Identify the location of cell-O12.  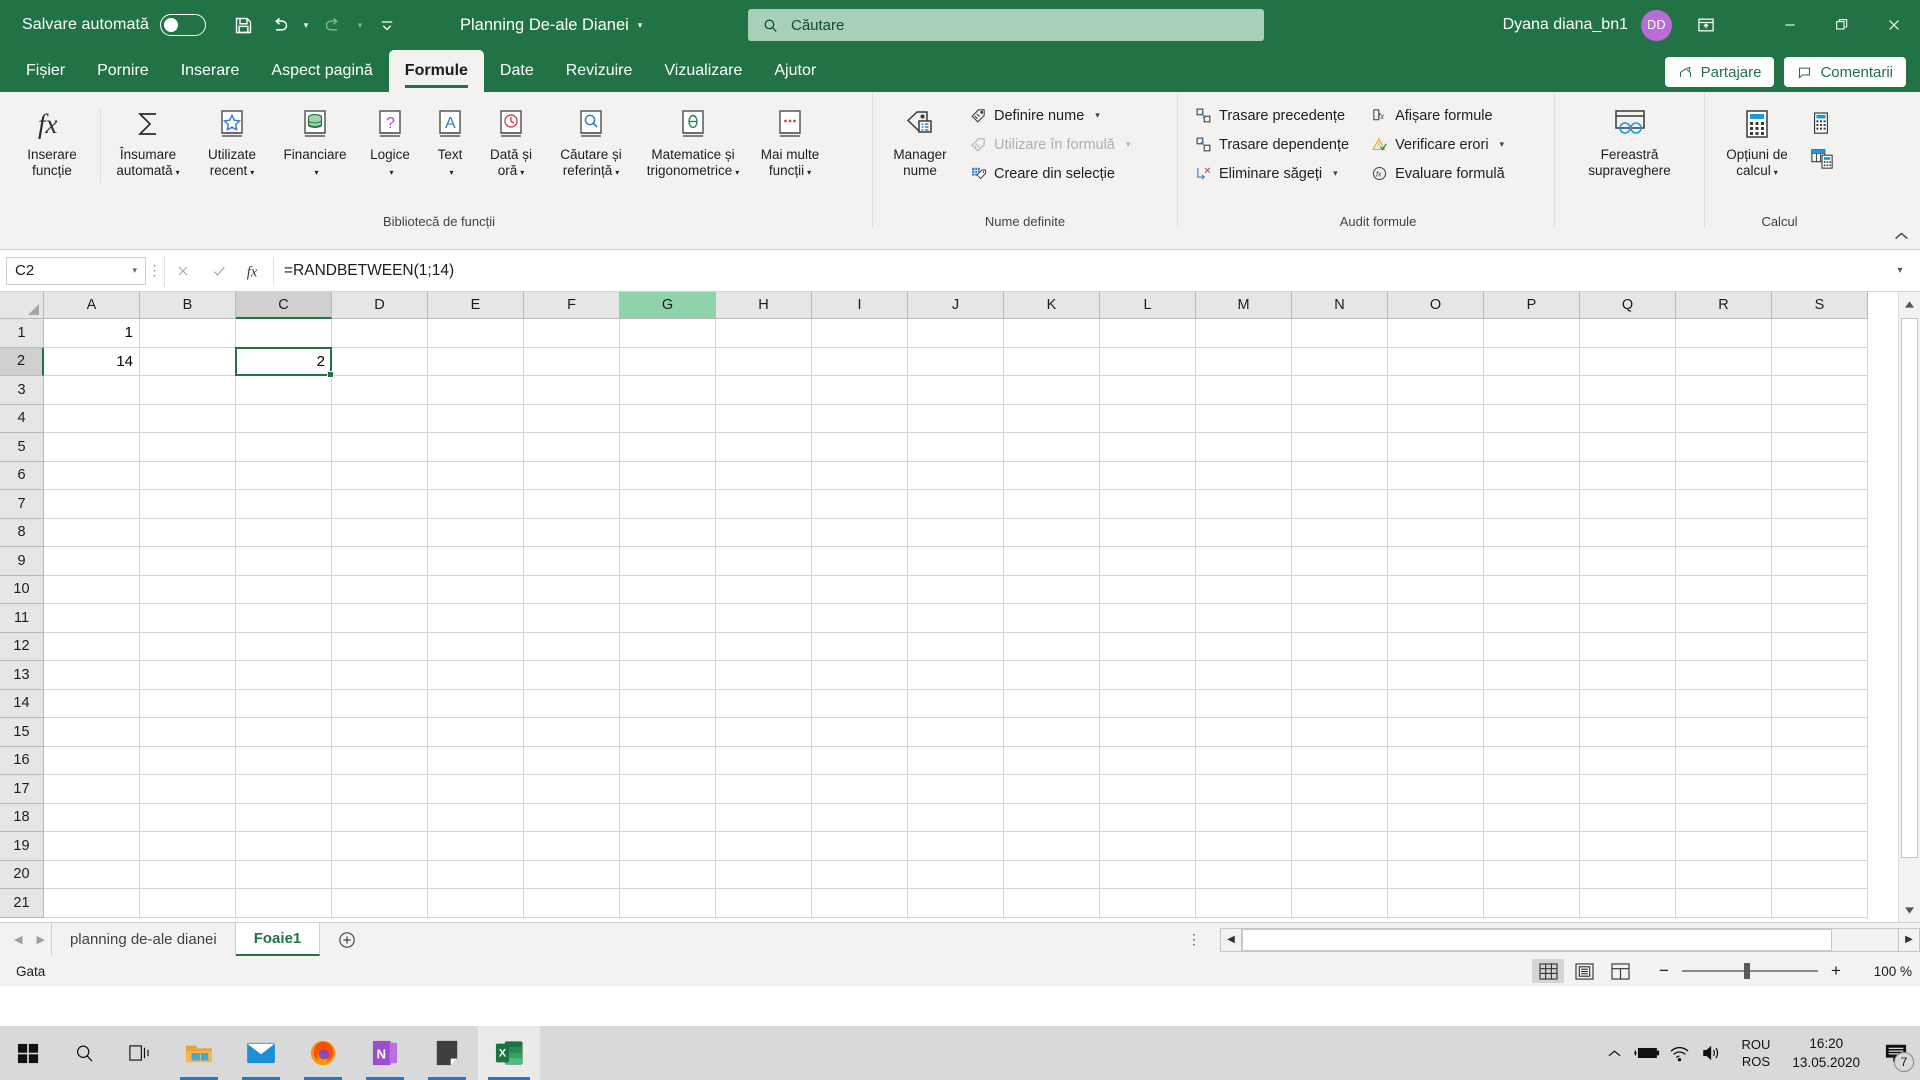
(1436, 646).